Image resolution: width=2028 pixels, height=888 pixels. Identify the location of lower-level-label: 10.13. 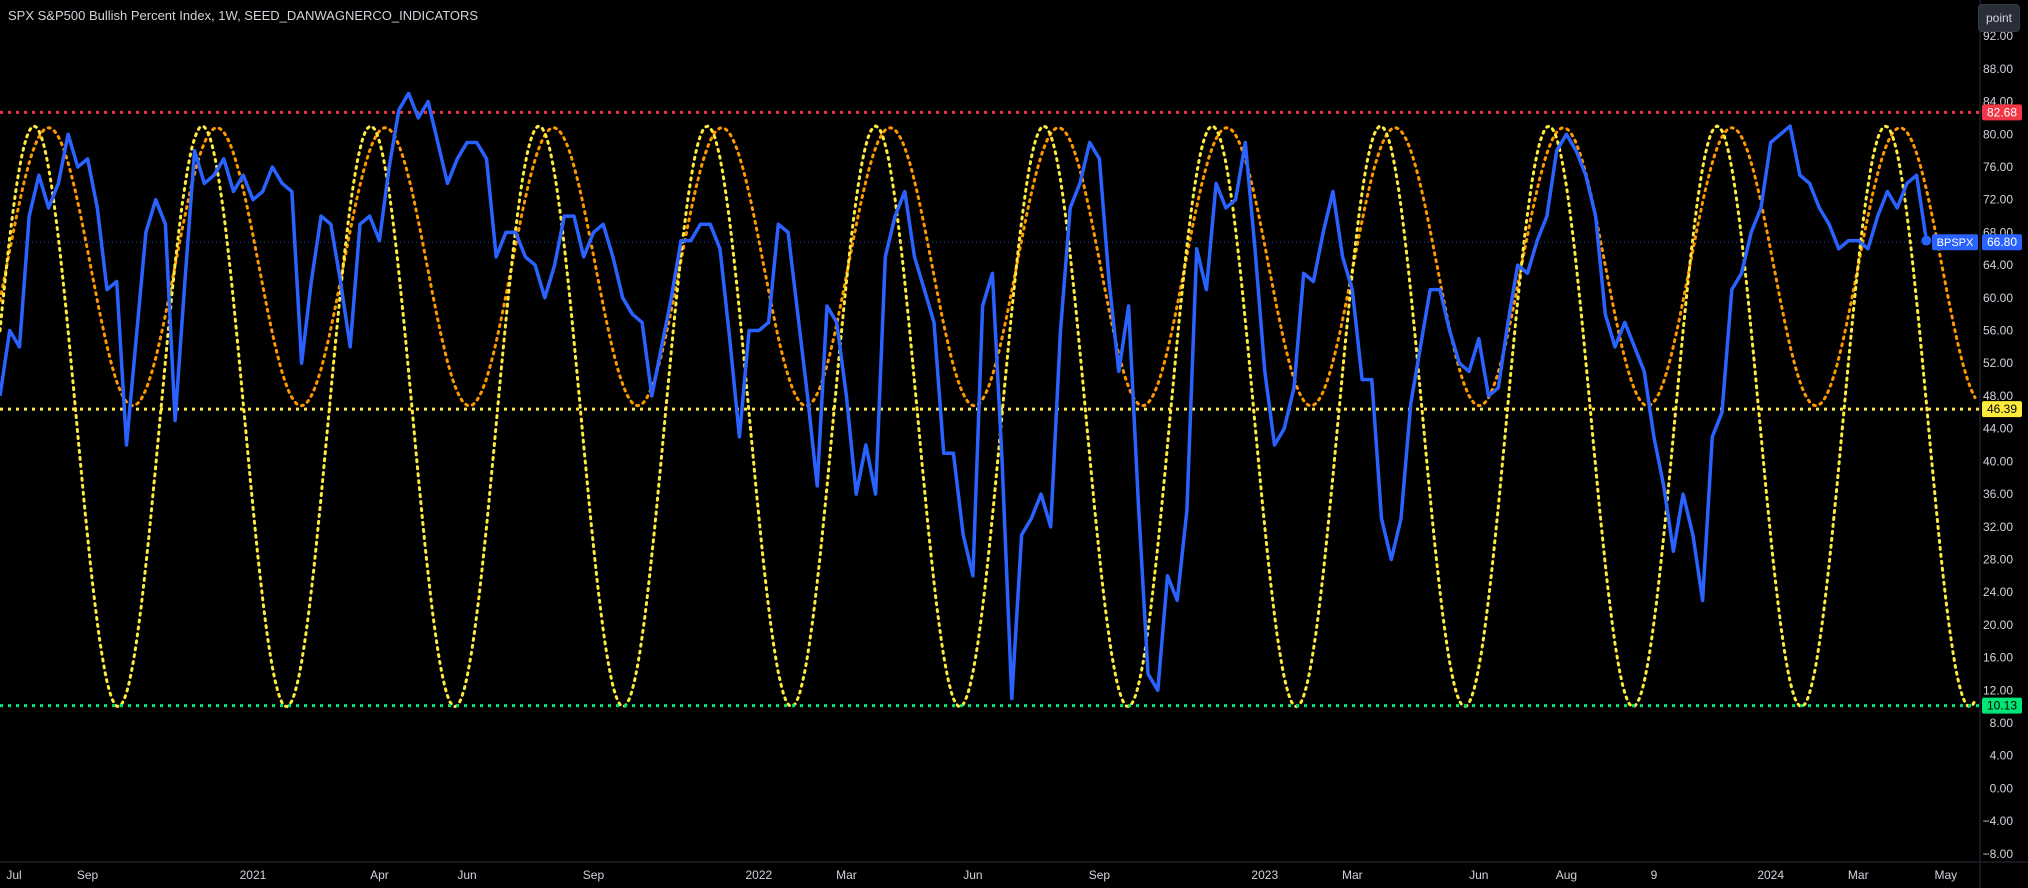
(2002, 706).